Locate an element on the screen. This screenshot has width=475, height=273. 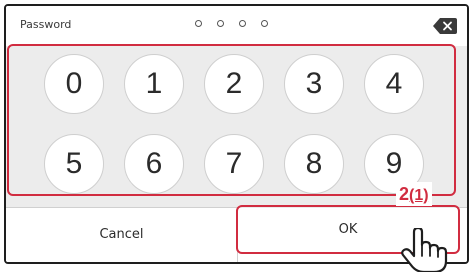
key-2: 2 is located at coordinates (234, 84).